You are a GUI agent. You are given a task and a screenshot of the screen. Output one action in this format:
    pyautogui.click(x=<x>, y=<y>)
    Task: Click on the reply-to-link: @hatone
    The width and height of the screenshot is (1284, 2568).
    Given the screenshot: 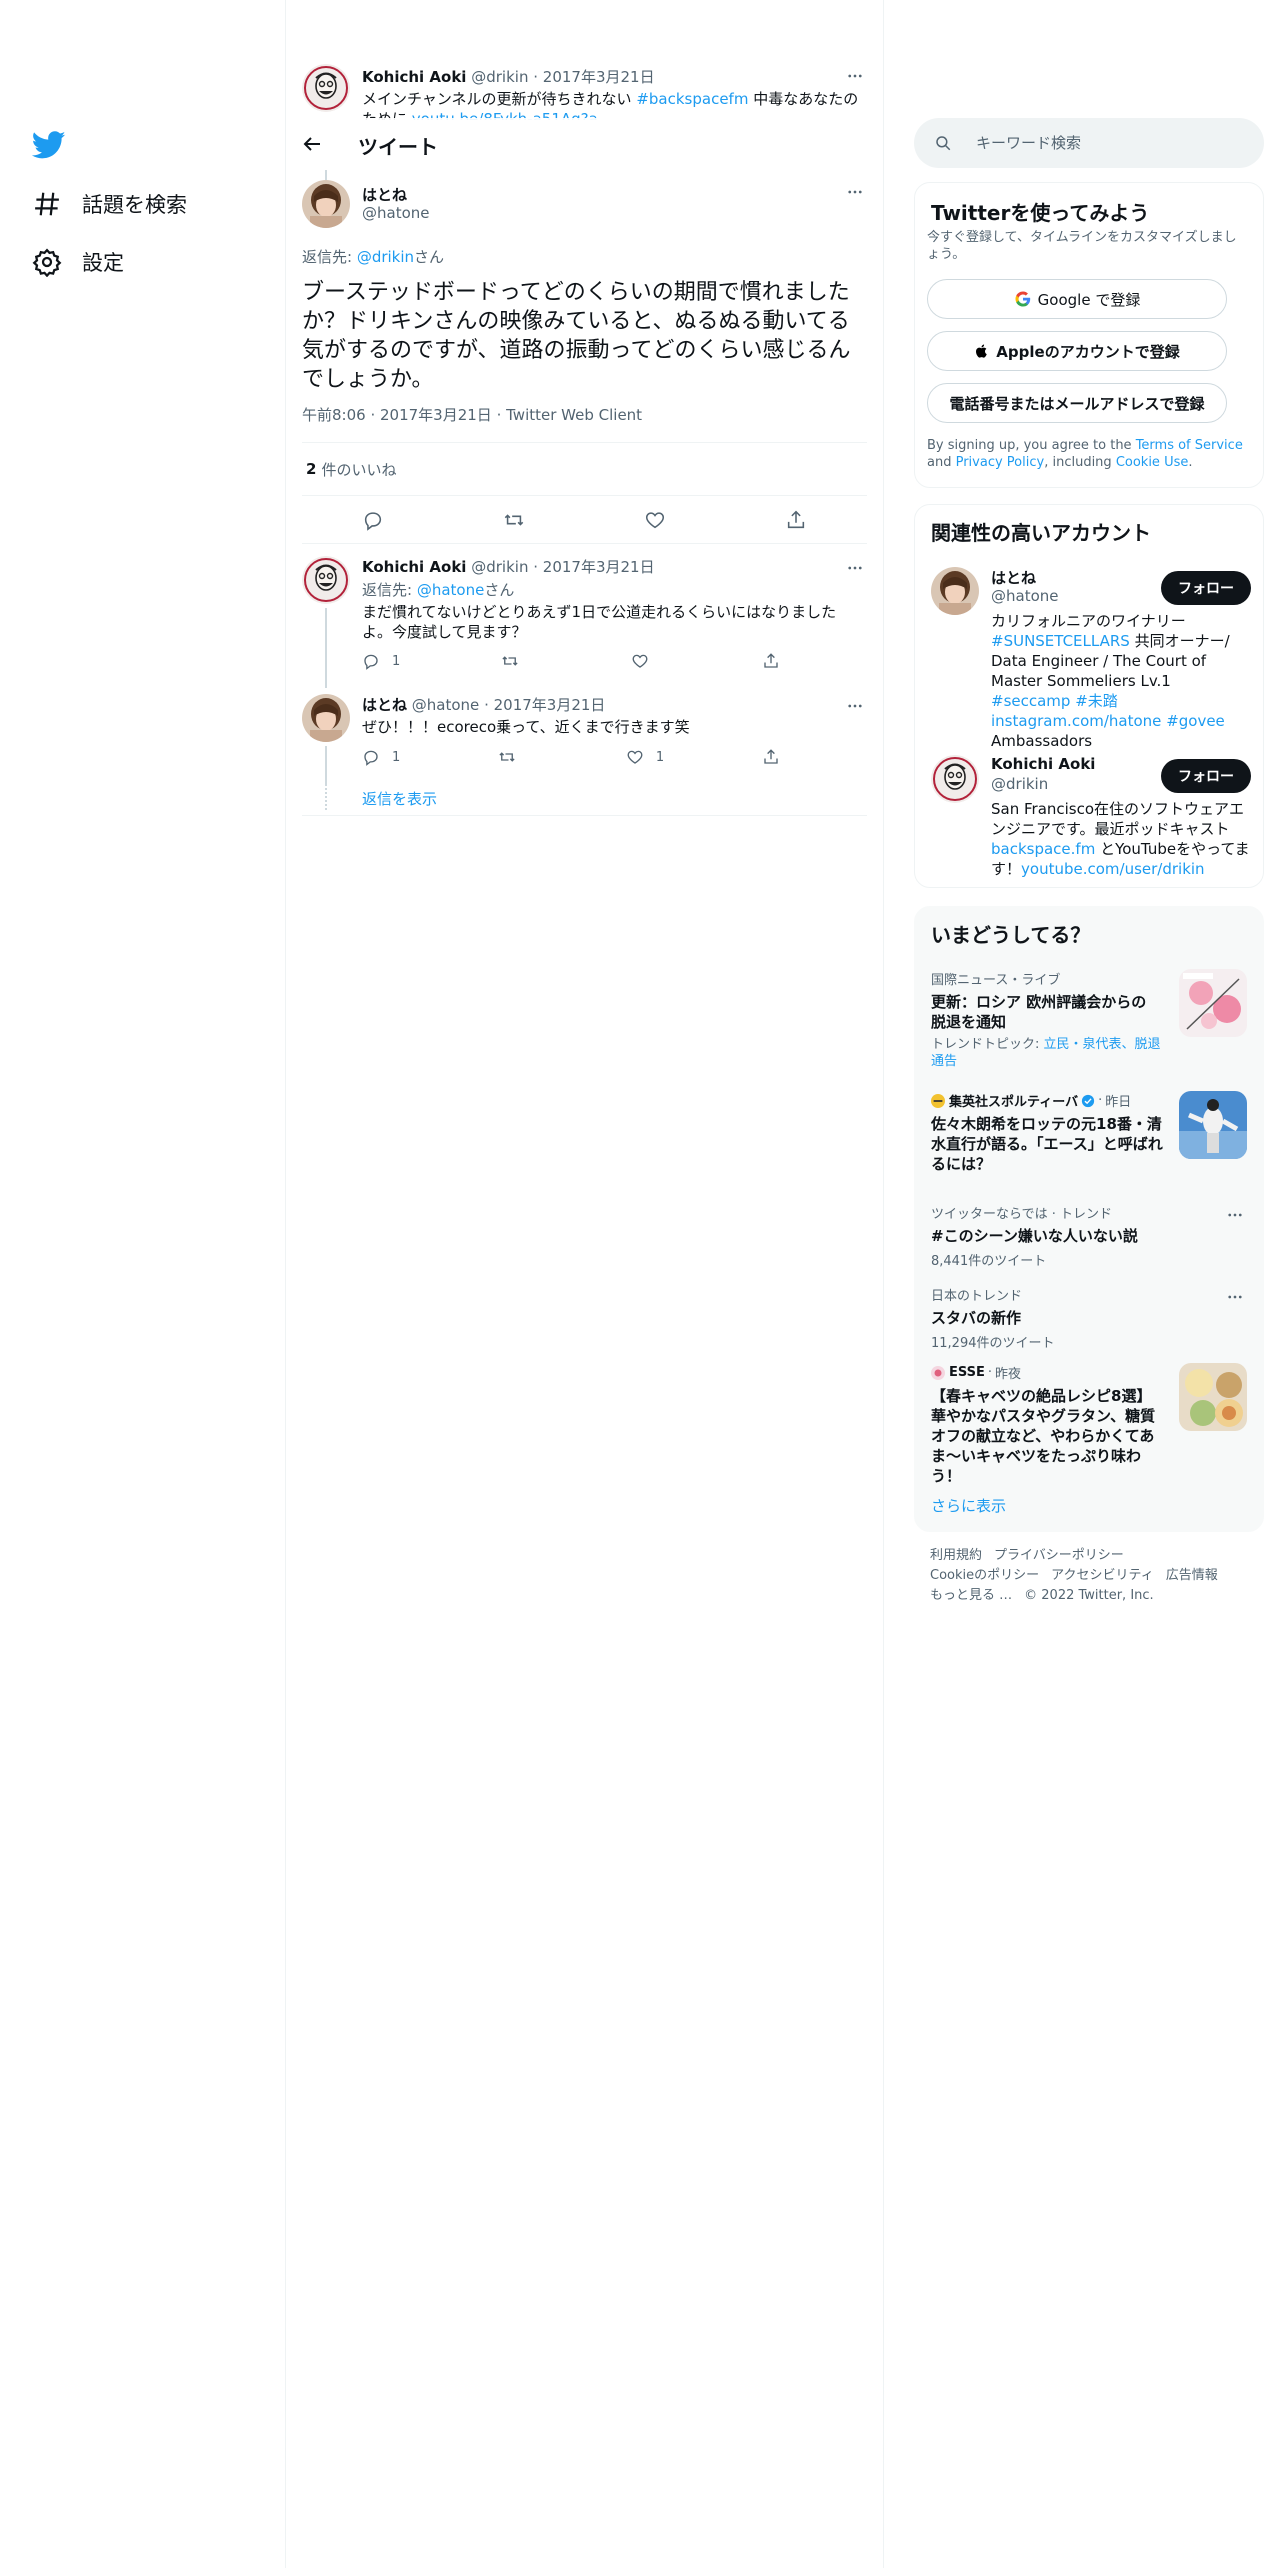 What is the action you would take?
    pyautogui.click(x=451, y=590)
    